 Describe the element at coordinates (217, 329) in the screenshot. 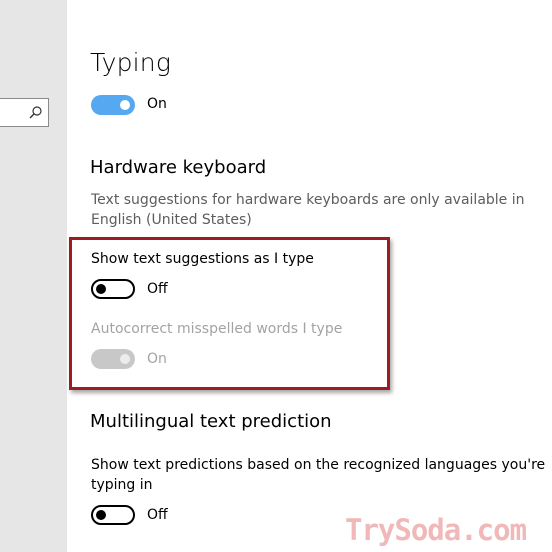

I see `autocorrect-label: Autocorrect misspelled words I type` at that location.